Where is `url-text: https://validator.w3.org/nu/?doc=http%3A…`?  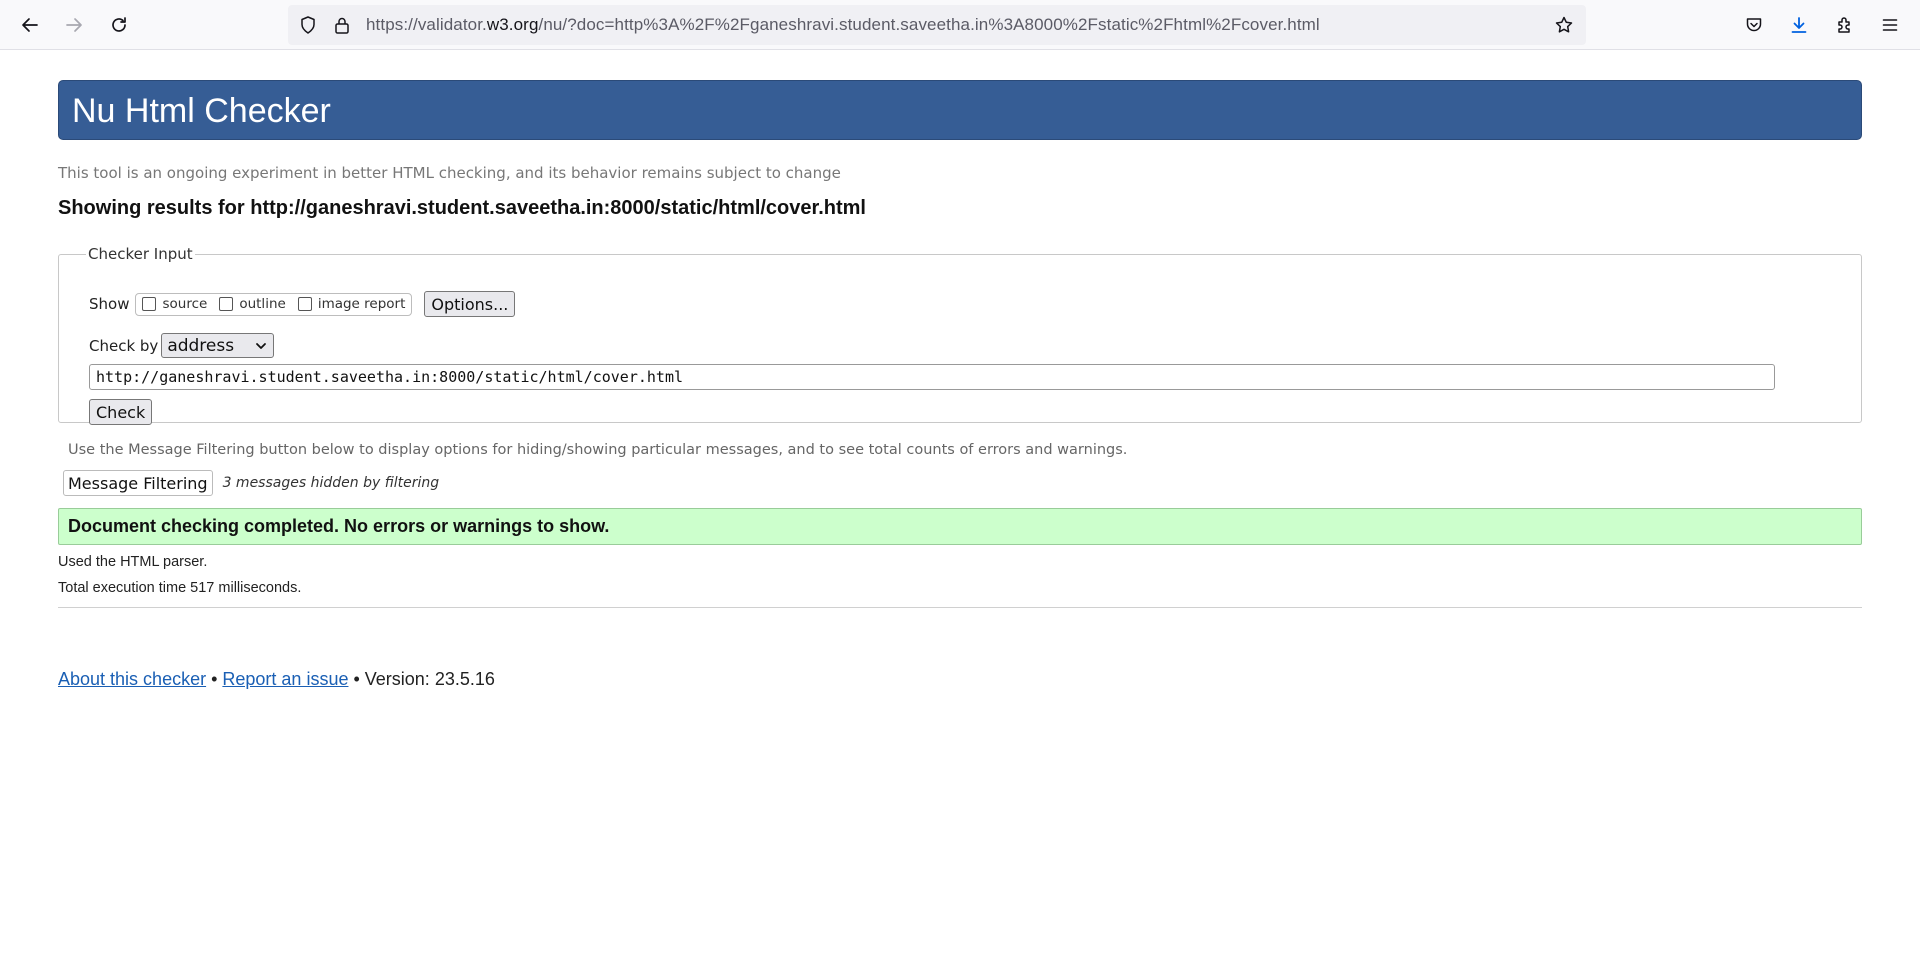
url-text: https://validator.w3.org/nu/?doc=http%3A… is located at coordinates (843, 25).